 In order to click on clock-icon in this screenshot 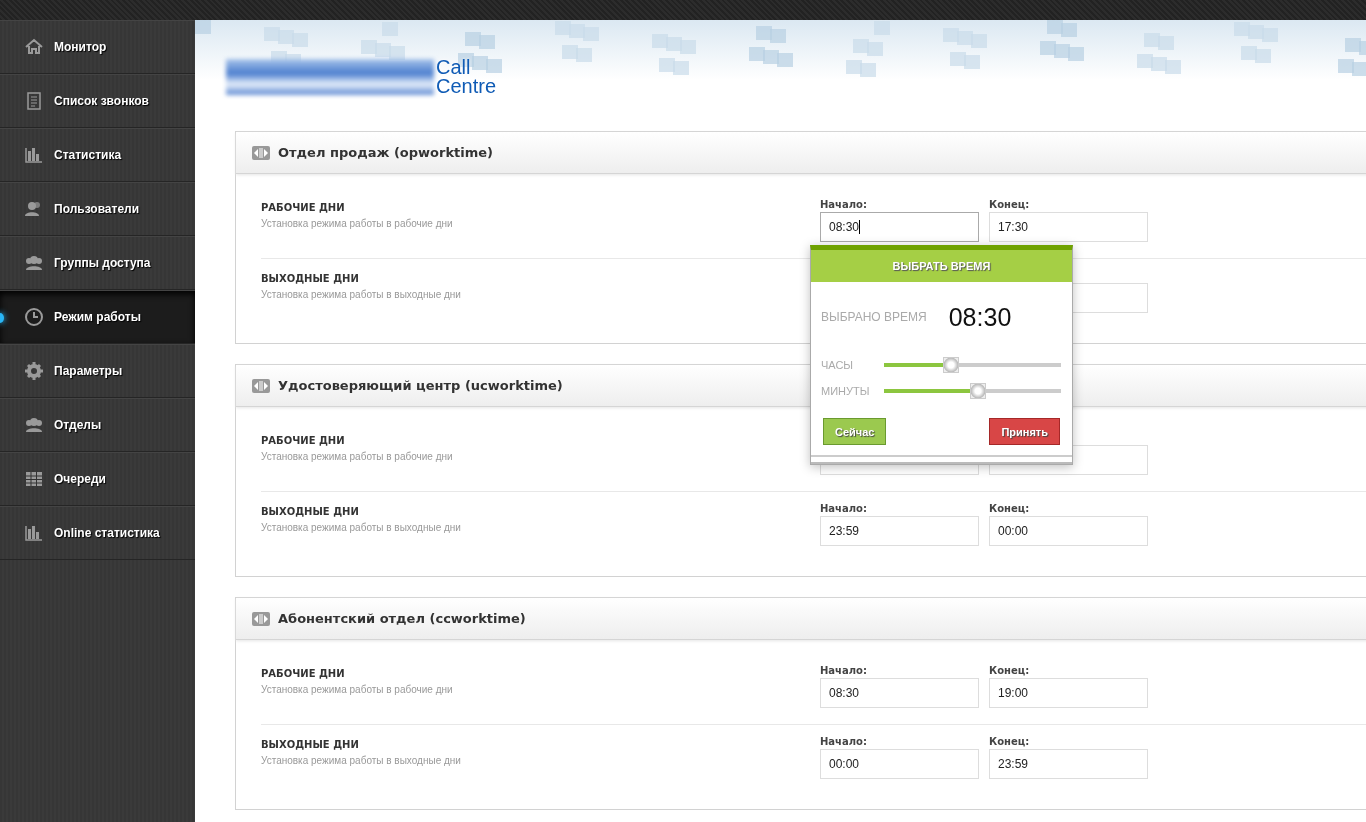, I will do `click(34, 317)`.